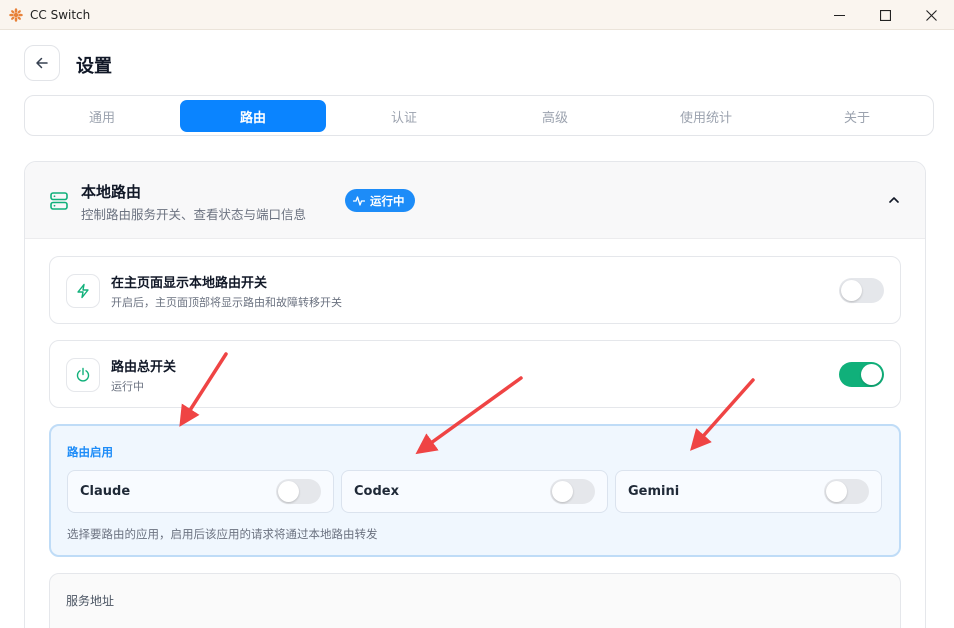 This screenshot has width=954, height=628. Describe the element at coordinates (222, 534) in the screenshot. I see `routing-hint: 选择要路由的应用，启用后该应用的请求将通过本地路由转发` at that location.